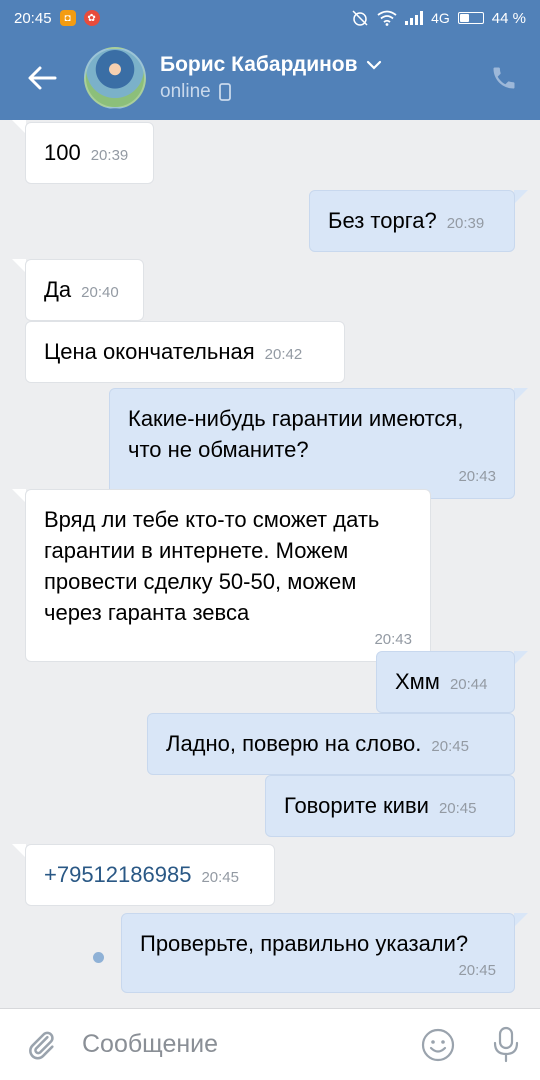  I want to click on emoji-button, so click(438, 1044).